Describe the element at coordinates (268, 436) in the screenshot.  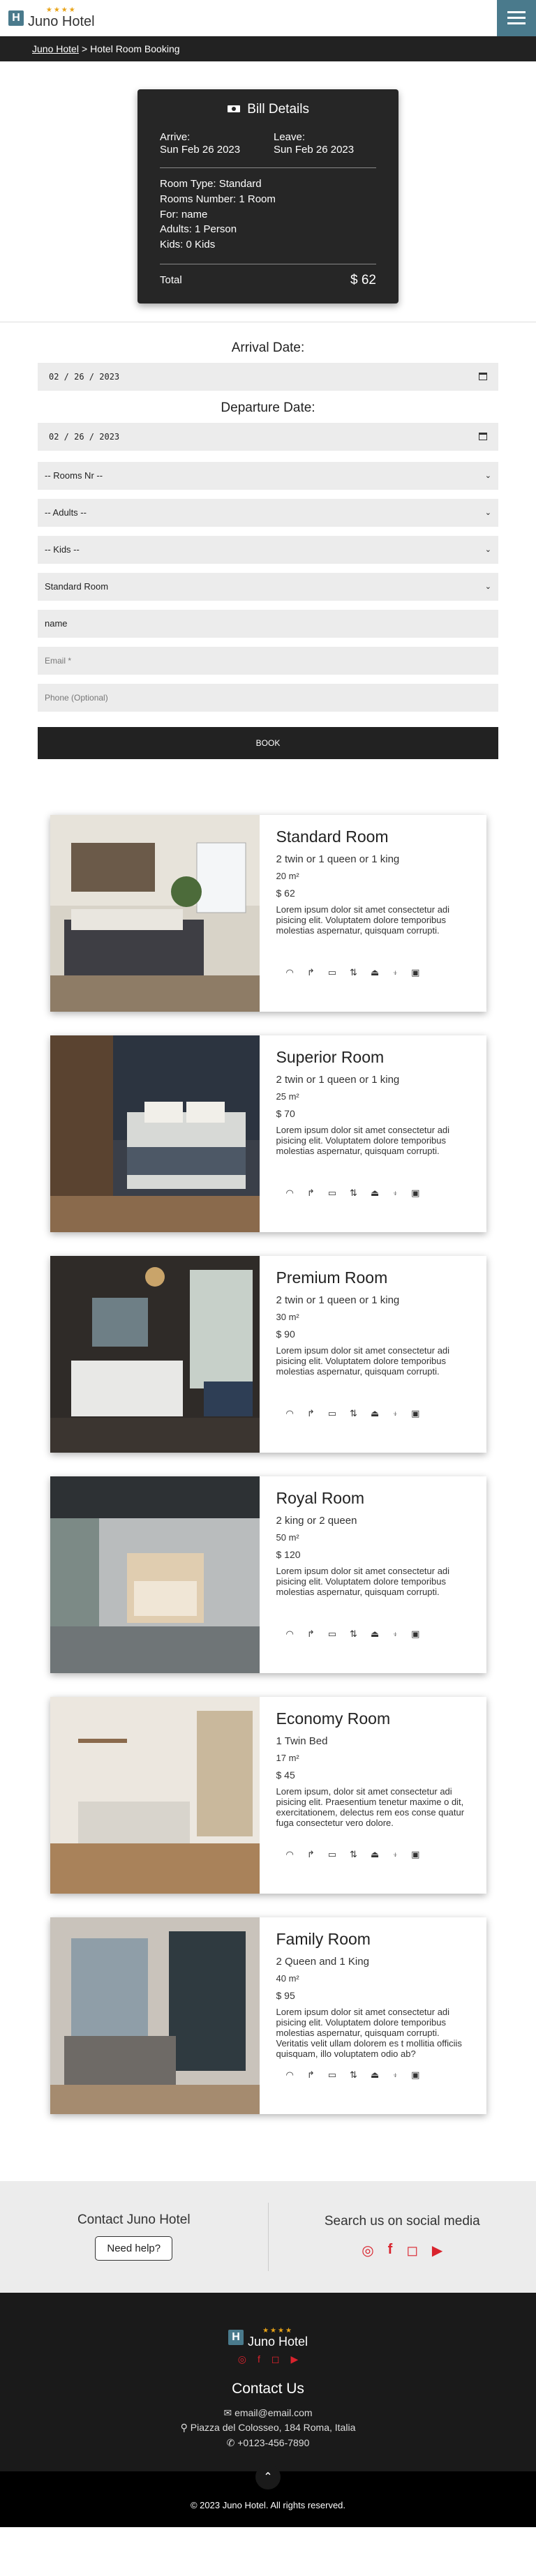
I see `departure-date-input: 02 / 26 / 2023` at that location.